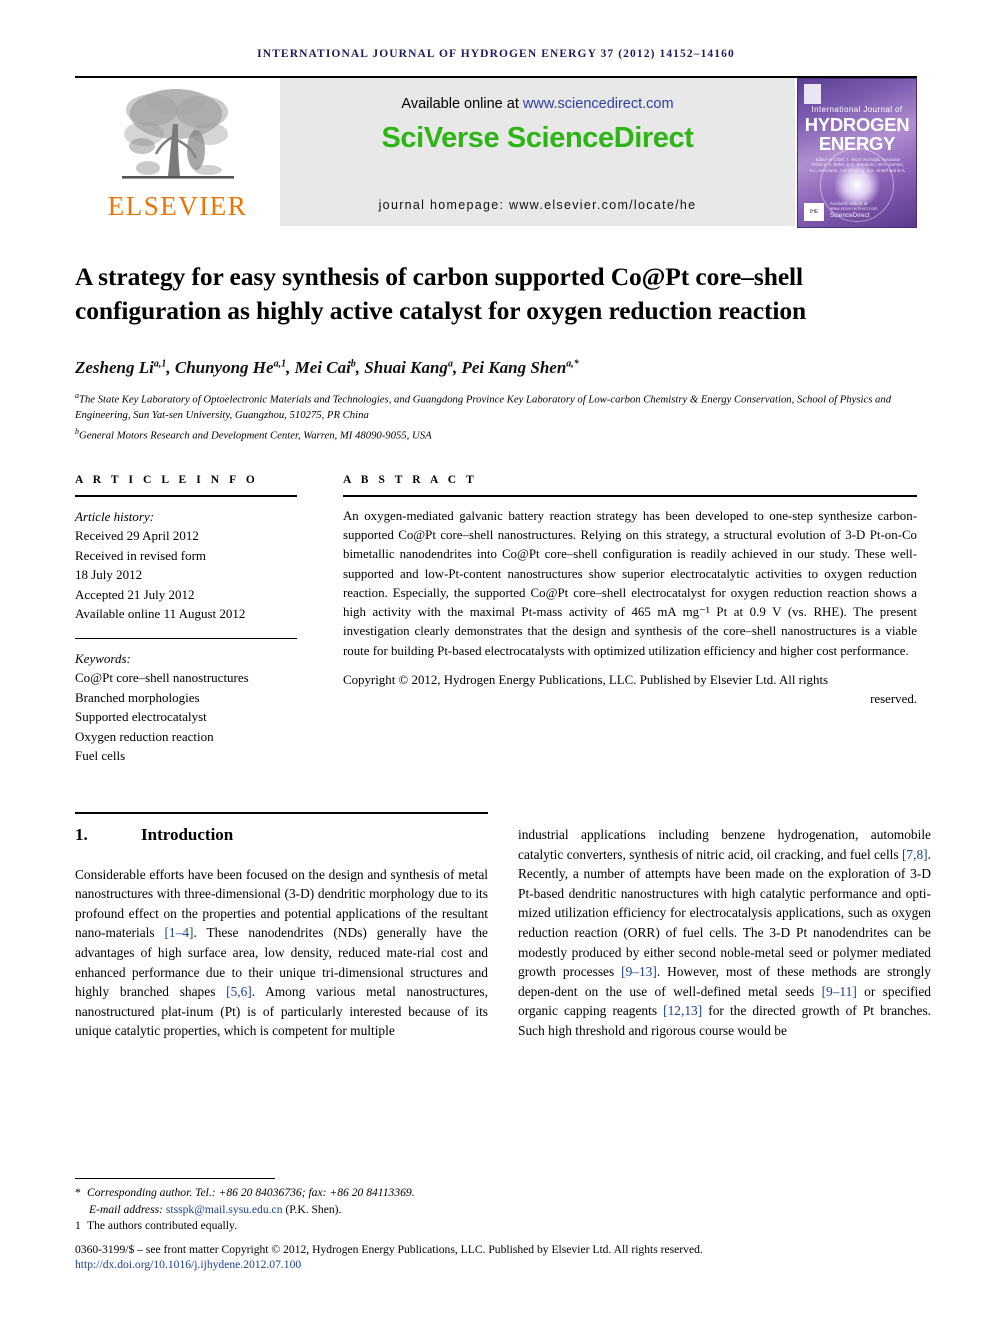 The height and width of the screenshot is (1323, 992). What do you see at coordinates (187, 834) in the screenshot?
I see `section-name: Introduction` at bounding box center [187, 834].